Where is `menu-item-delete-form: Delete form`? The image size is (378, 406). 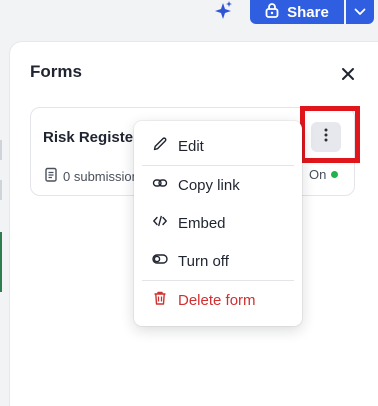
menu-item-delete-form: Delete form is located at coordinates (218, 300).